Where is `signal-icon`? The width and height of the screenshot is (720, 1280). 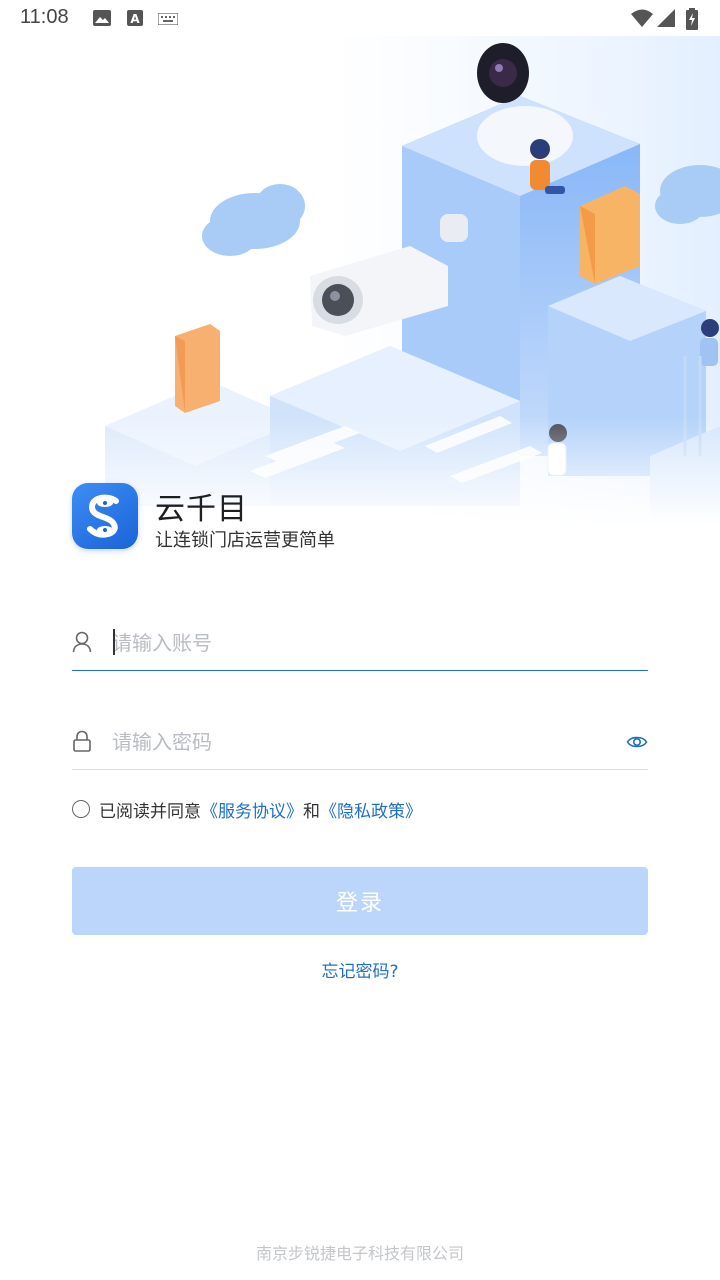
signal-icon is located at coordinates (666, 18).